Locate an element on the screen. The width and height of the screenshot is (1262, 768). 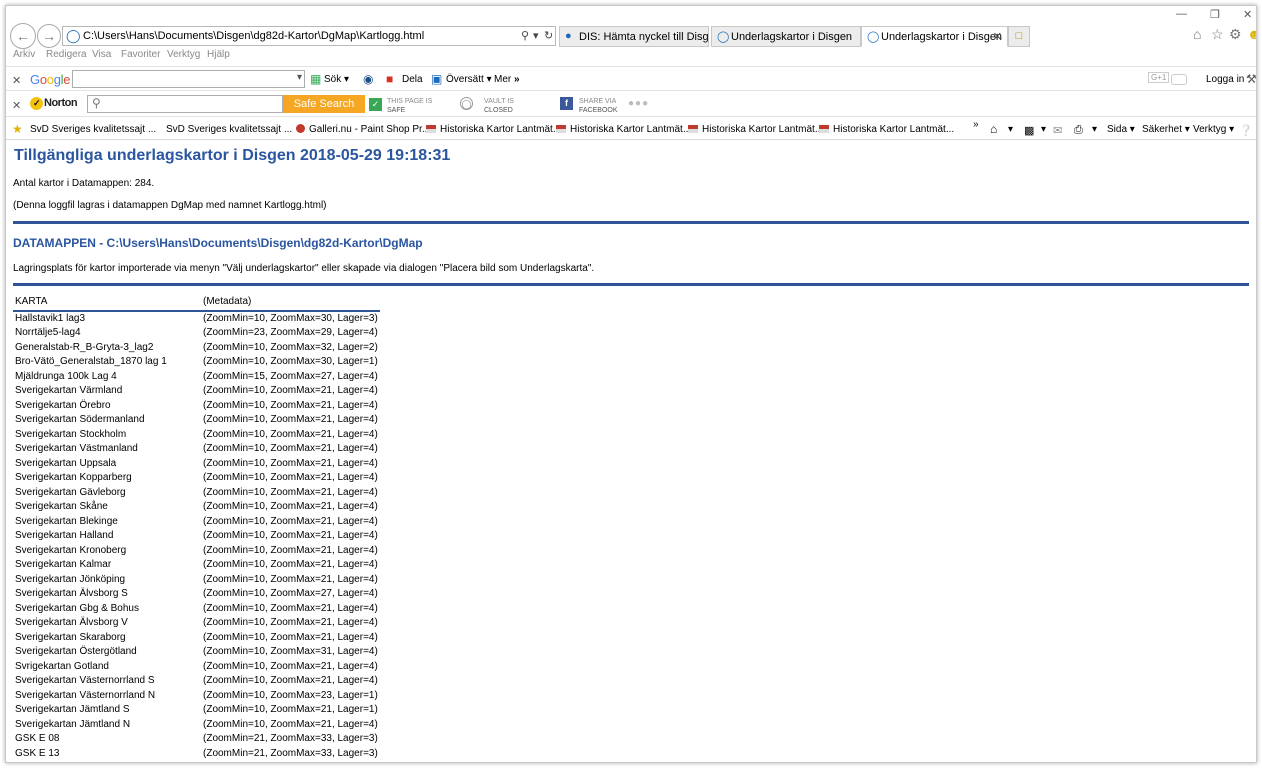
print-icon: ⎙ is located at coordinates (1078, 130).